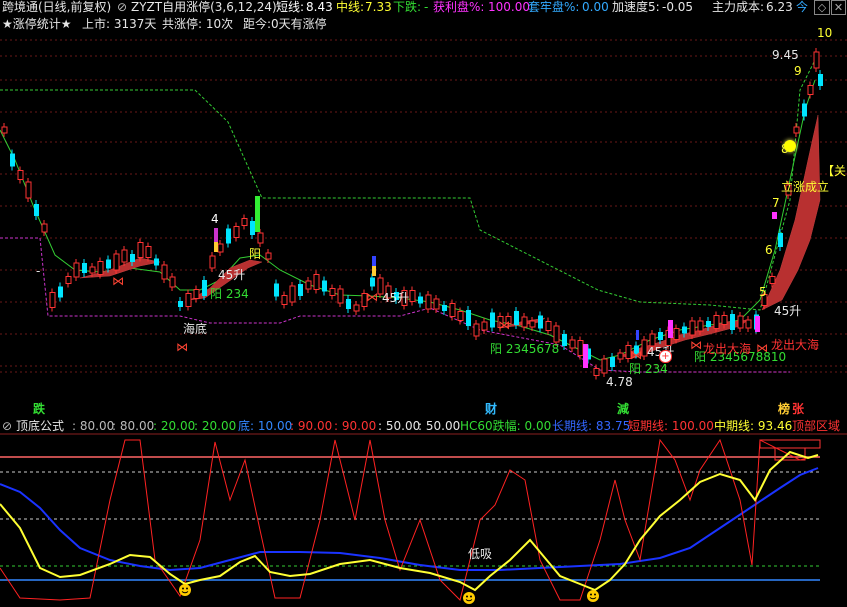 This screenshot has height=607, width=847. What do you see at coordinates (480, 554) in the screenshot?
I see `dixi-label: 低吸` at bounding box center [480, 554].